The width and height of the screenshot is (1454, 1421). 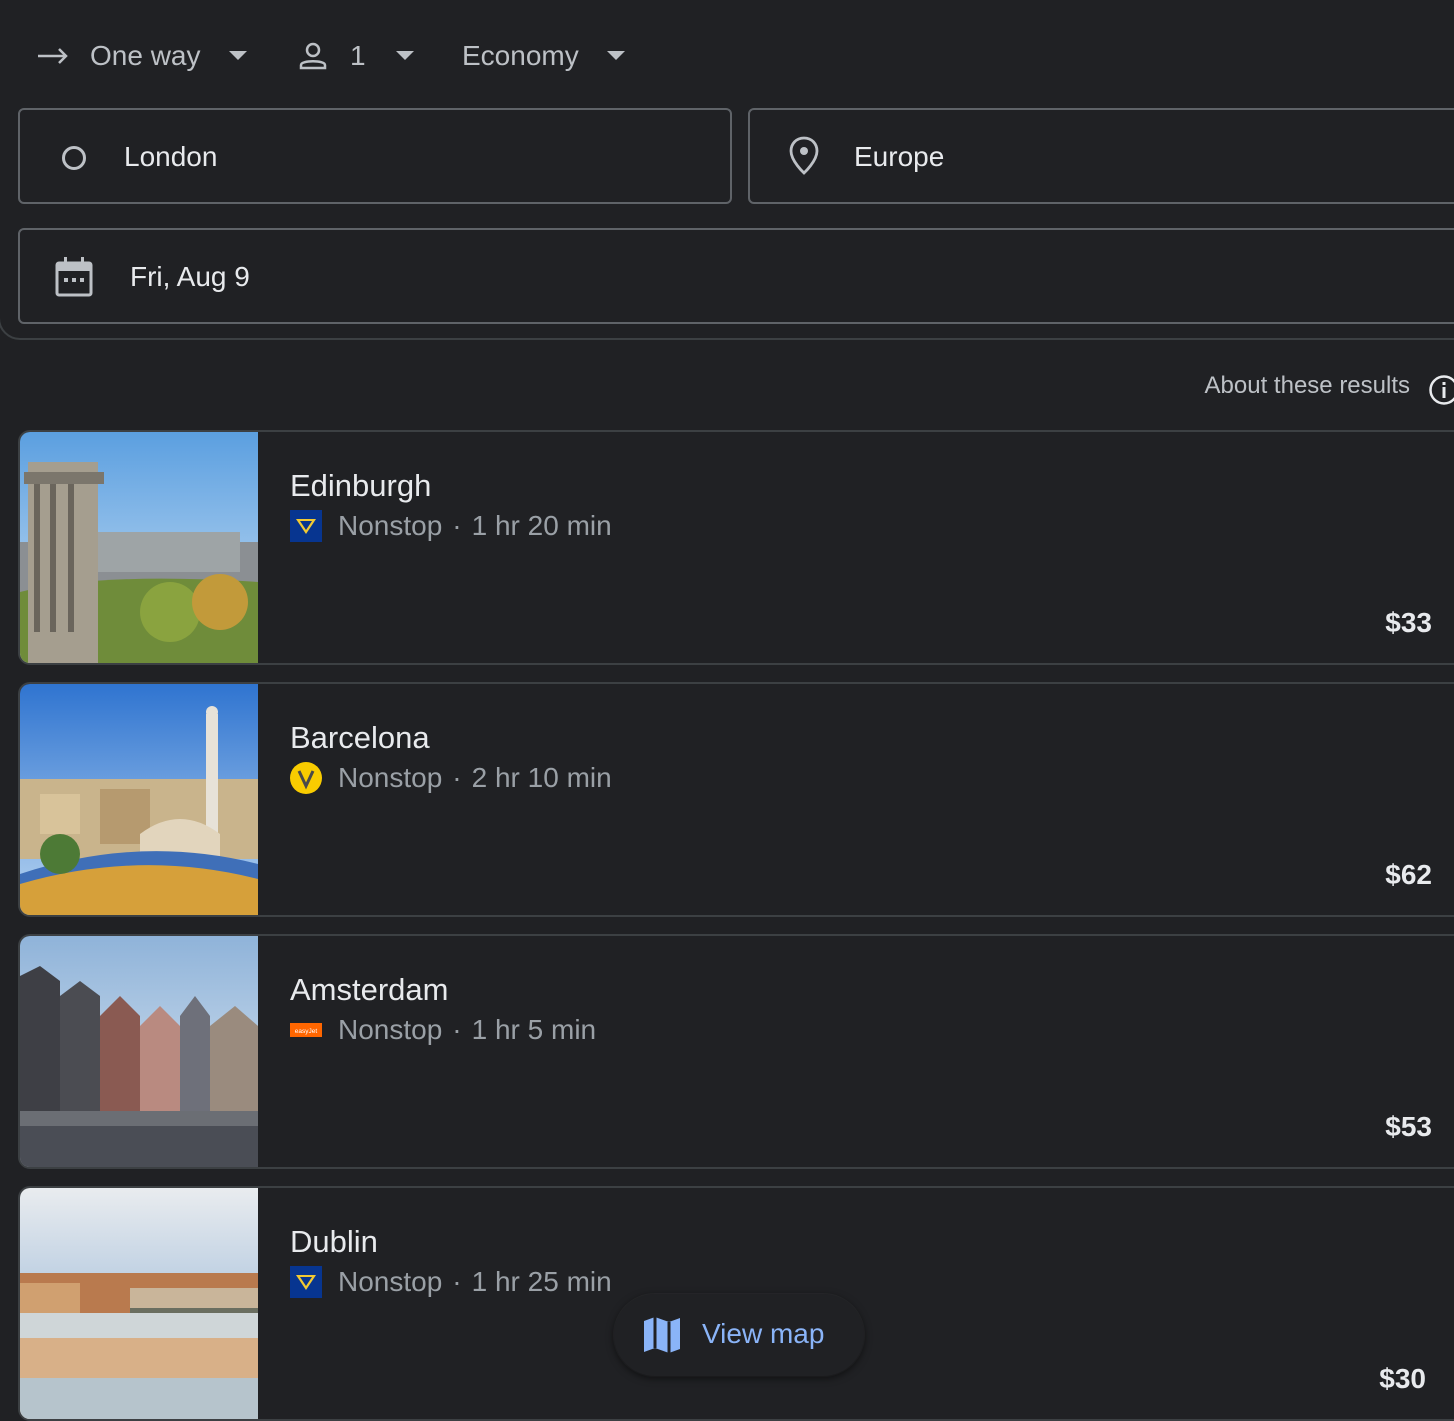 I want to click on person-icon, so click(x=313, y=56).